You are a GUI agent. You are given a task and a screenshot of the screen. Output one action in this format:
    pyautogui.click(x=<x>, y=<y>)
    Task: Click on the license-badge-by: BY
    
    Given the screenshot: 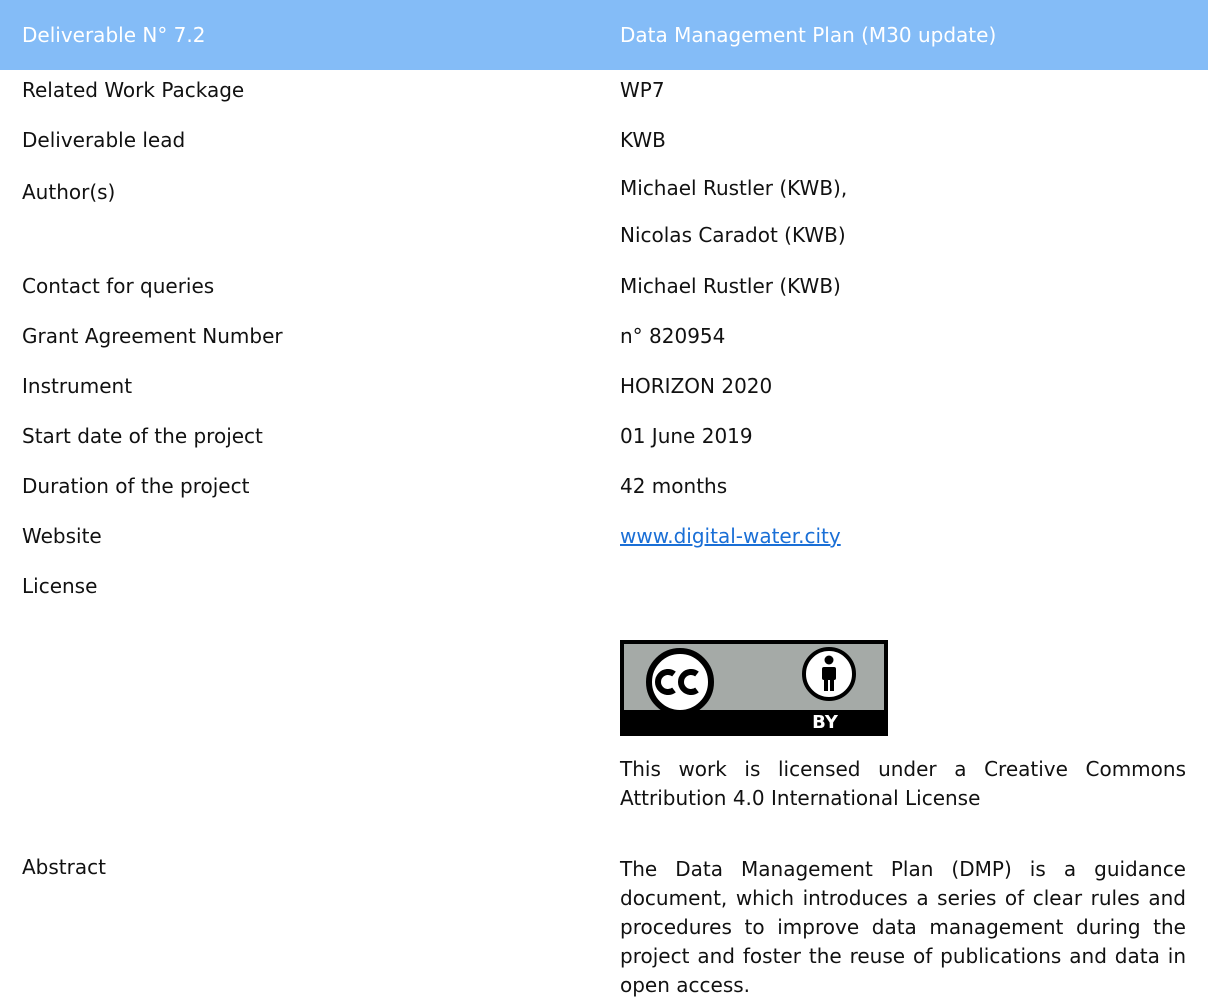 What is the action you would take?
    pyautogui.click(x=825, y=722)
    